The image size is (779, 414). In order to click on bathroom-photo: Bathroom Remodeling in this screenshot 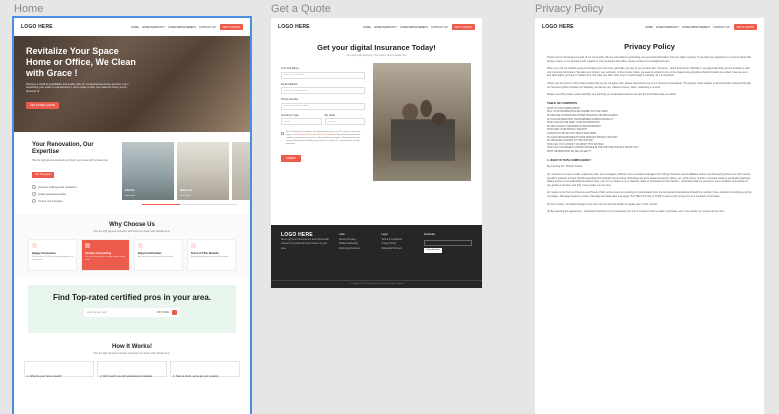, I will do `click(203, 171)`.